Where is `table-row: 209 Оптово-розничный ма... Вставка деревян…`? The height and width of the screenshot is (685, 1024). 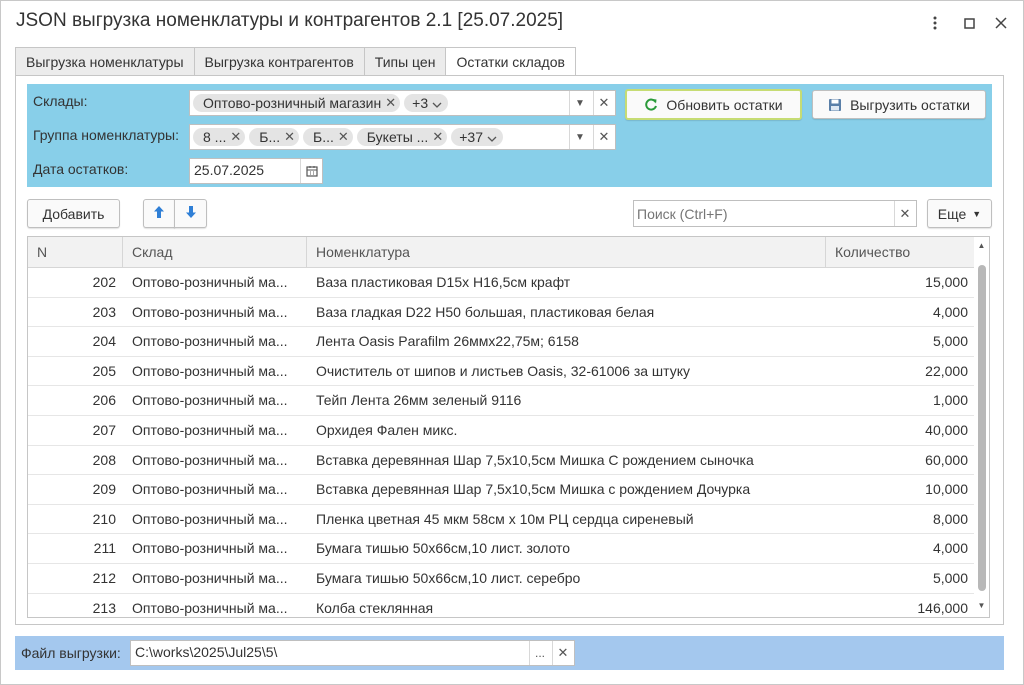 table-row: 209 Оптово-розничный ма... Вставка деревян… is located at coordinates (501, 490).